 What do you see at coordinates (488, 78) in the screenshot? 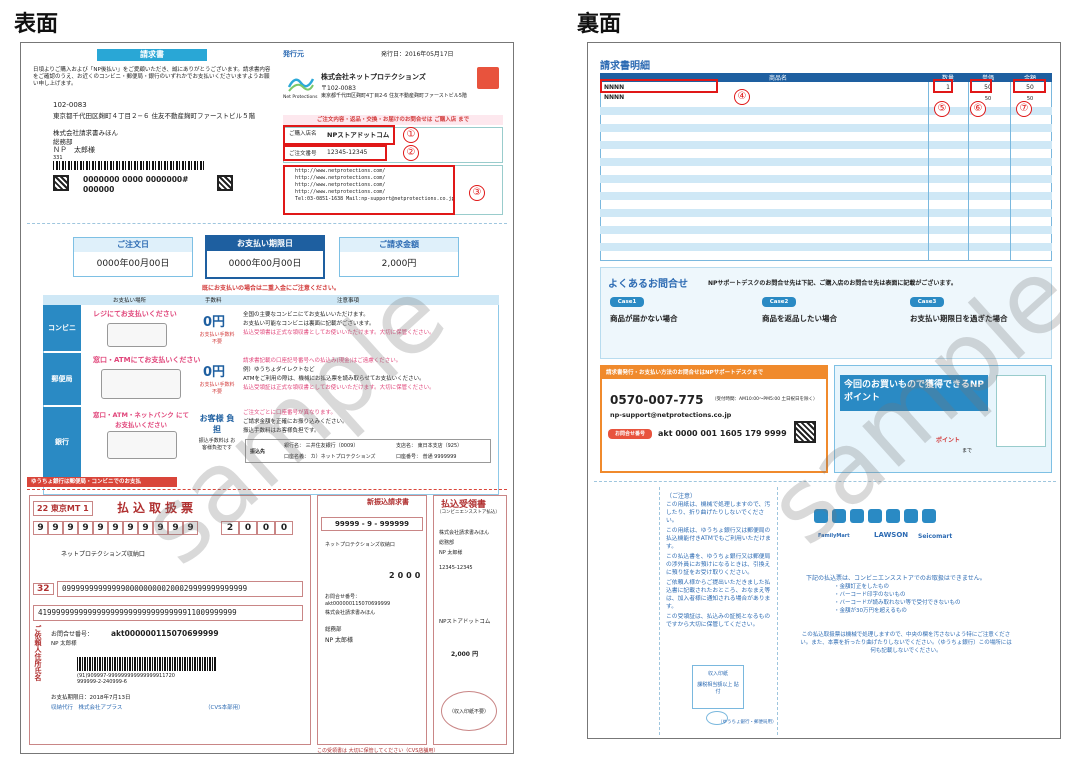
I see `brand-badge` at bounding box center [488, 78].